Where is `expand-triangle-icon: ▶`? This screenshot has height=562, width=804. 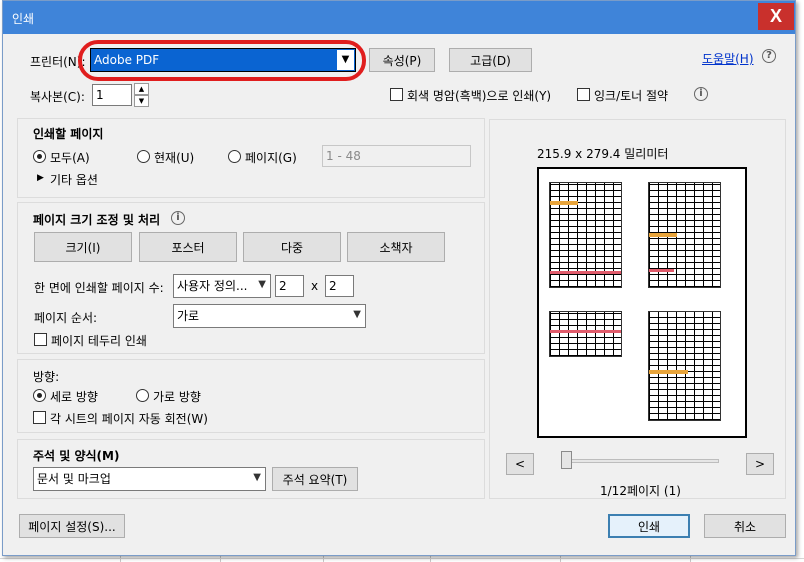
expand-triangle-icon: ▶ is located at coordinates (40, 178).